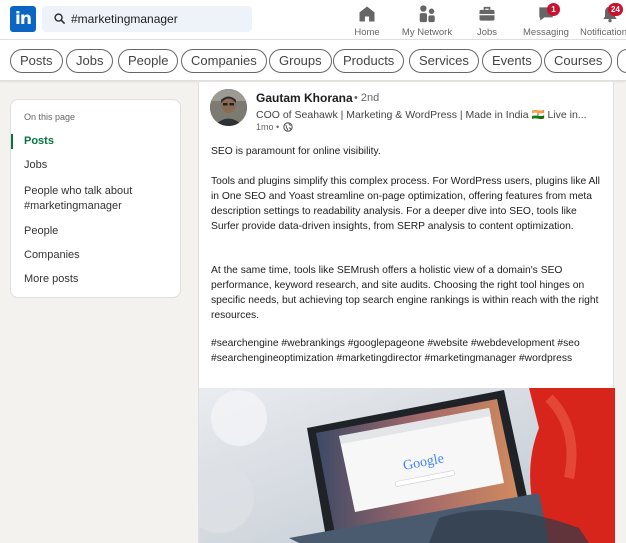 The width and height of the screenshot is (626, 543). What do you see at coordinates (553, 9) in the screenshot?
I see `messaging-badge: 1` at bounding box center [553, 9].